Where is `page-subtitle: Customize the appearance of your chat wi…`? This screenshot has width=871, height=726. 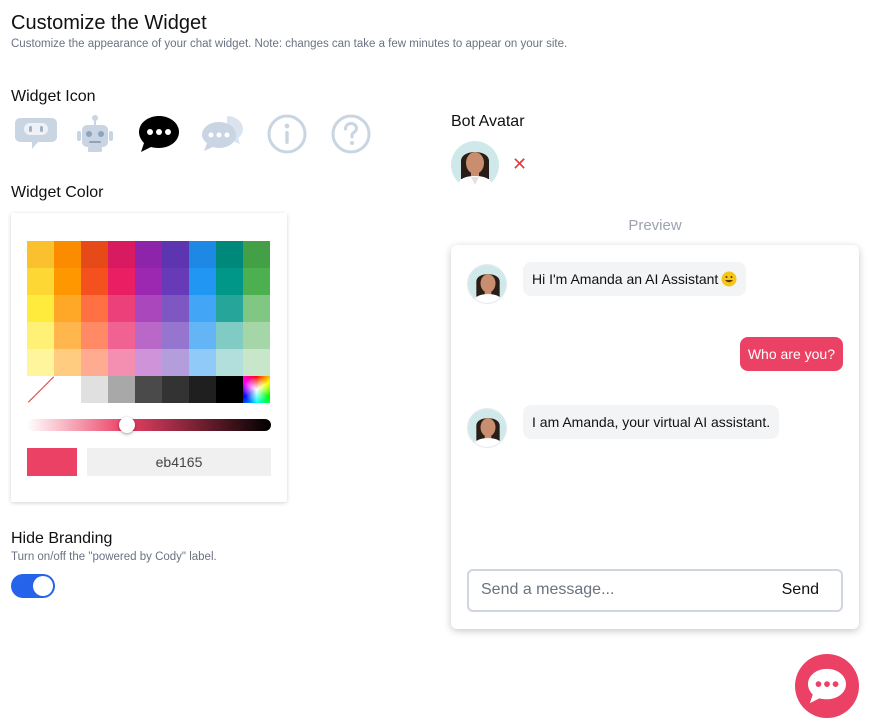 page-subtitle: Customize the appearance of your chat wi… is located at coordinates (289, 44).